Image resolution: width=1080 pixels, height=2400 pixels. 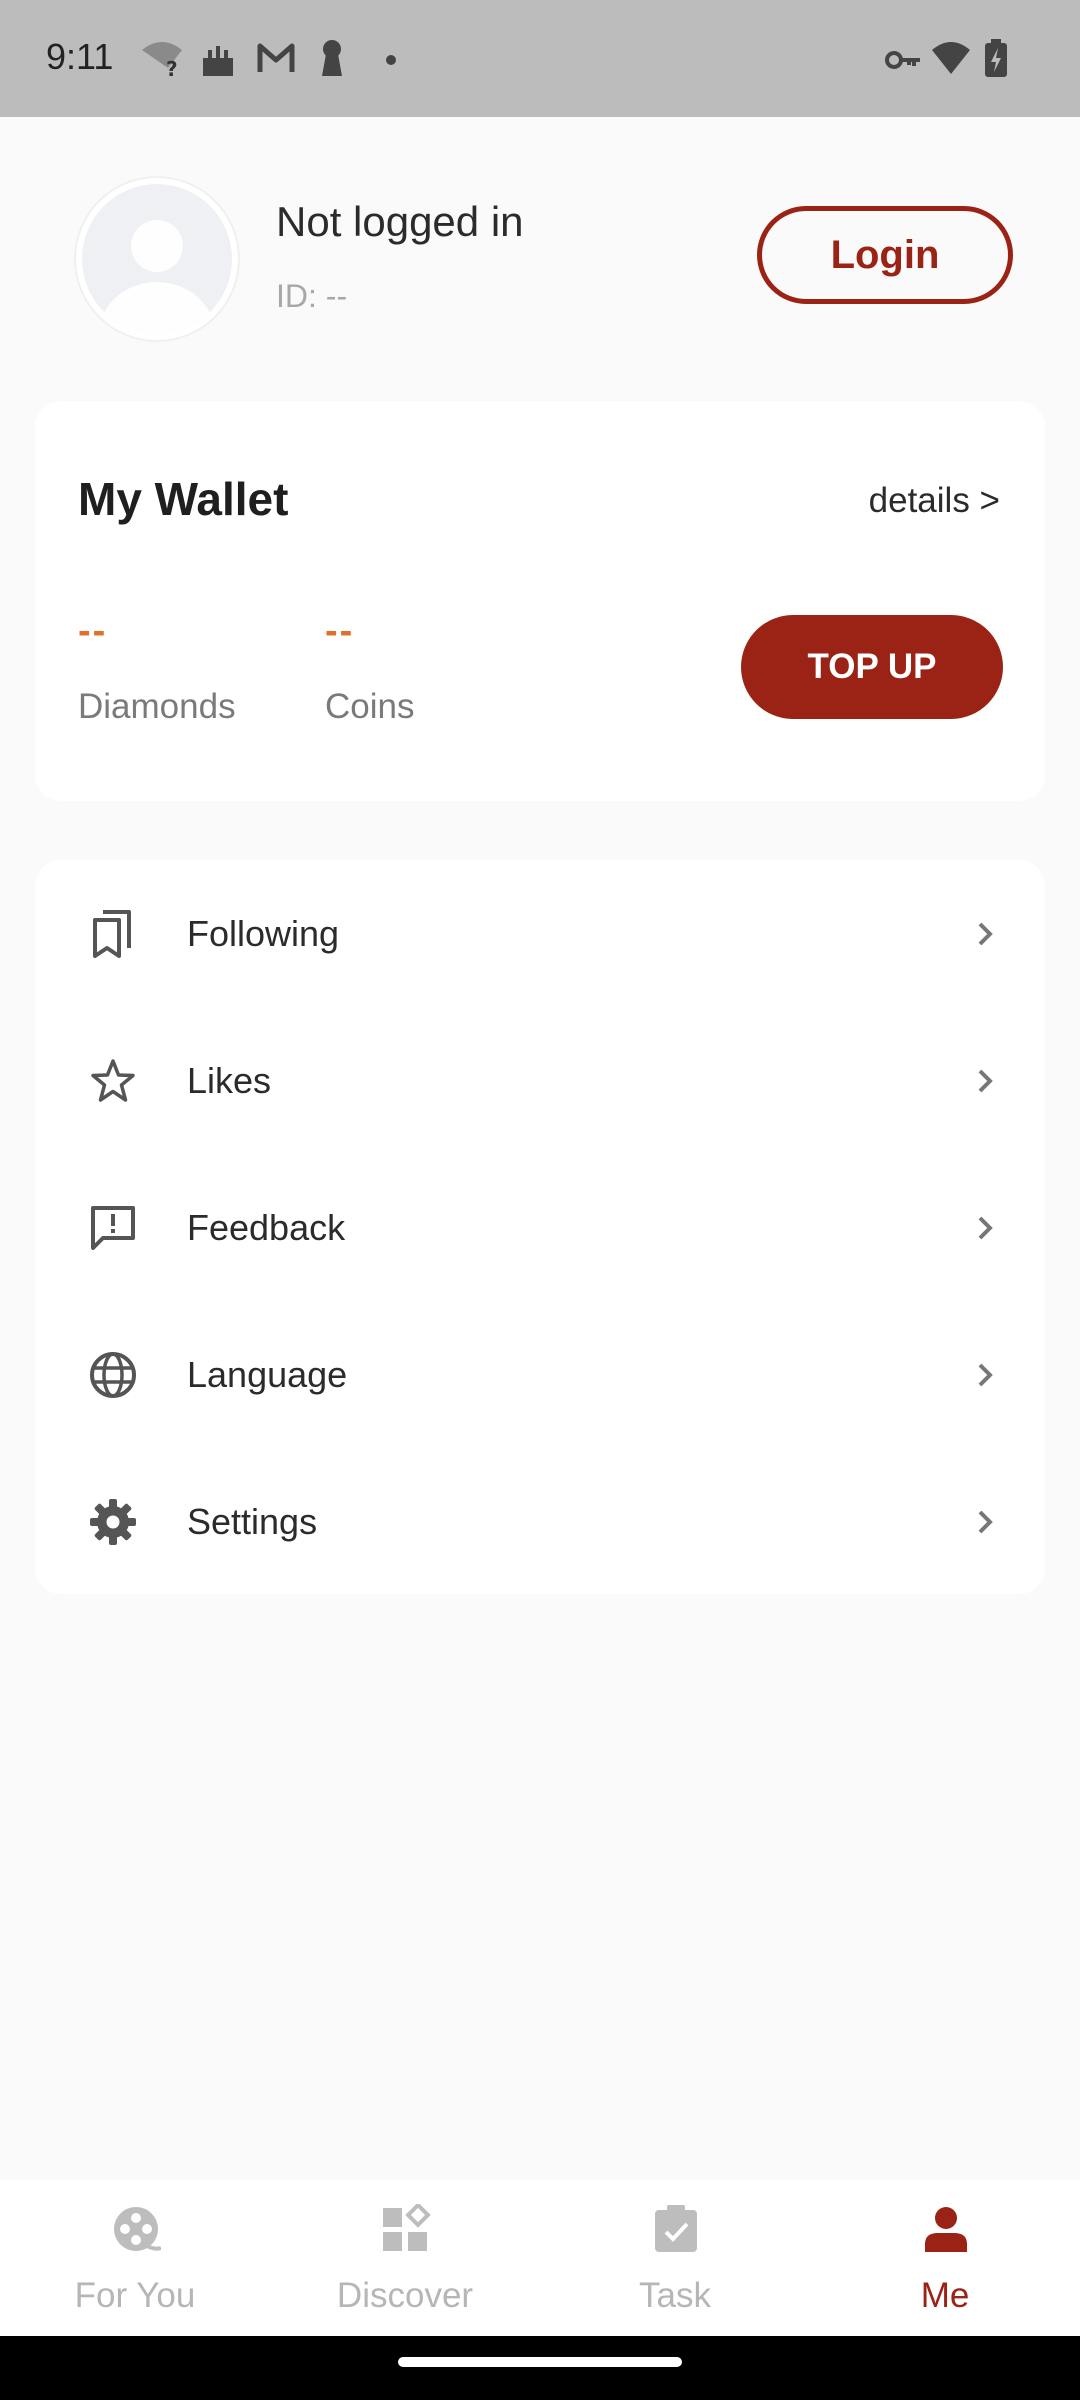 What do you see at coordinates (540, 58) in the screenshot?
I see `status-bar: 9:11 ?` at bounding box center [540, 58].